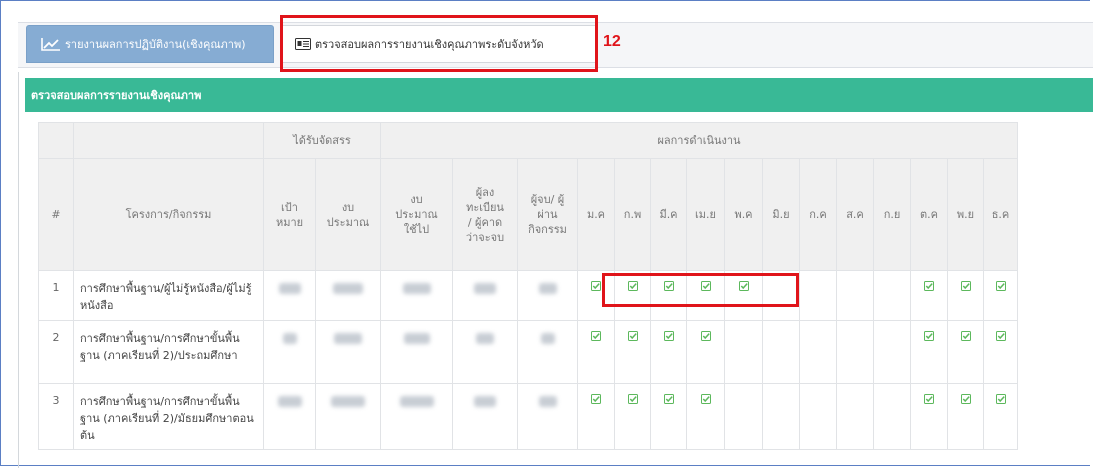 This screenshot has width=1093, height=468. Describe the element at coordinates (322, 140) in the screenshot. I see `header-allocated: ได้รับจัดสรร` at that location.